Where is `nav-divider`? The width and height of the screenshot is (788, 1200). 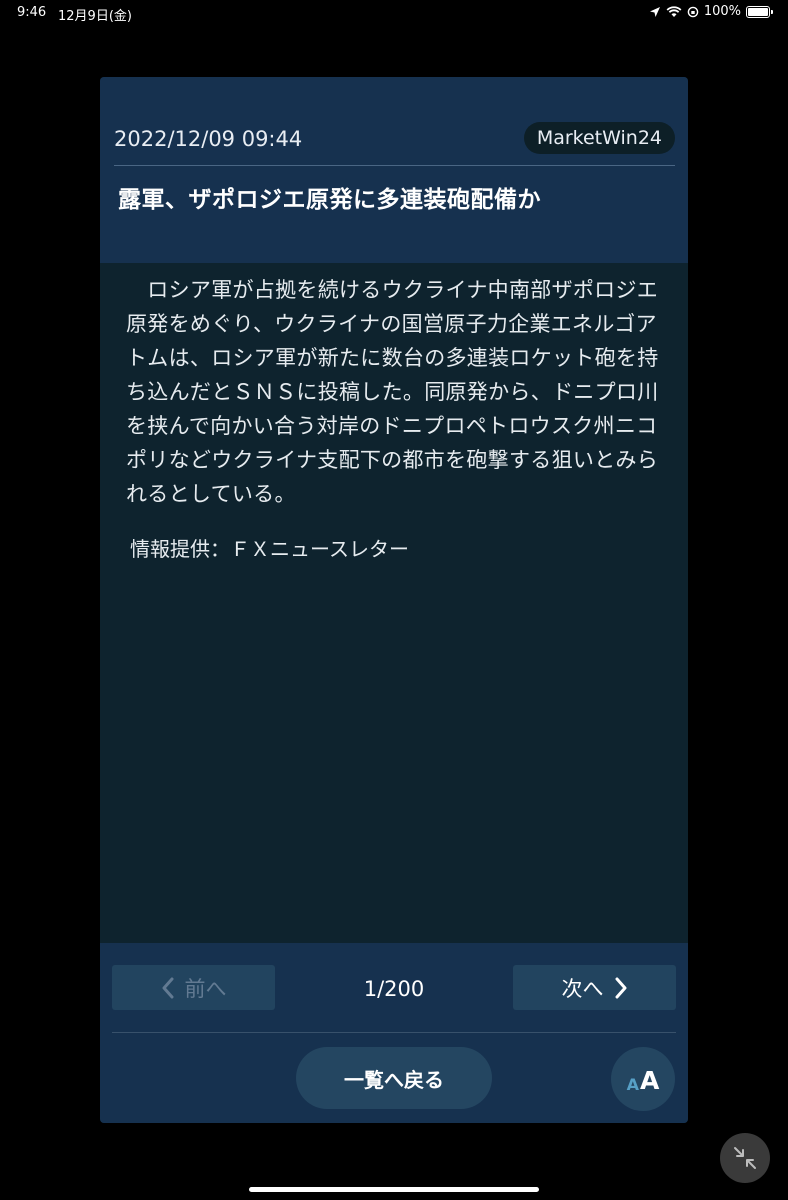 nav-divider is located at coordinates (394, 1032).